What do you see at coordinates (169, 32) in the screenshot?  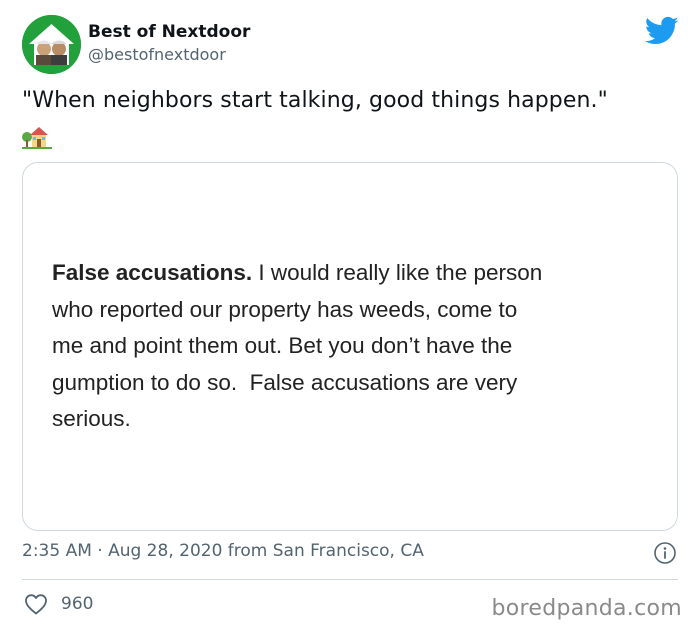 I see `display-name: Best of Nextdoor` at bounding box center [169, 32].